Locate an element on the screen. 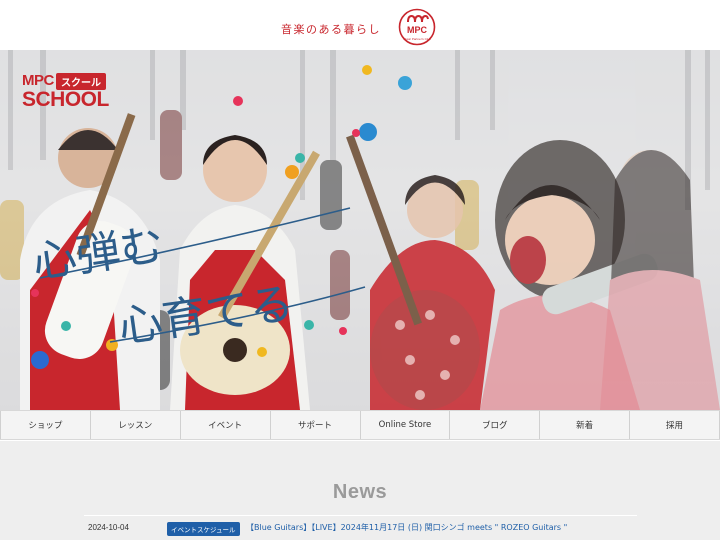 This screenshot has height=540, width=720. nav-item-support: サポート is located at coordinates (315, 425).